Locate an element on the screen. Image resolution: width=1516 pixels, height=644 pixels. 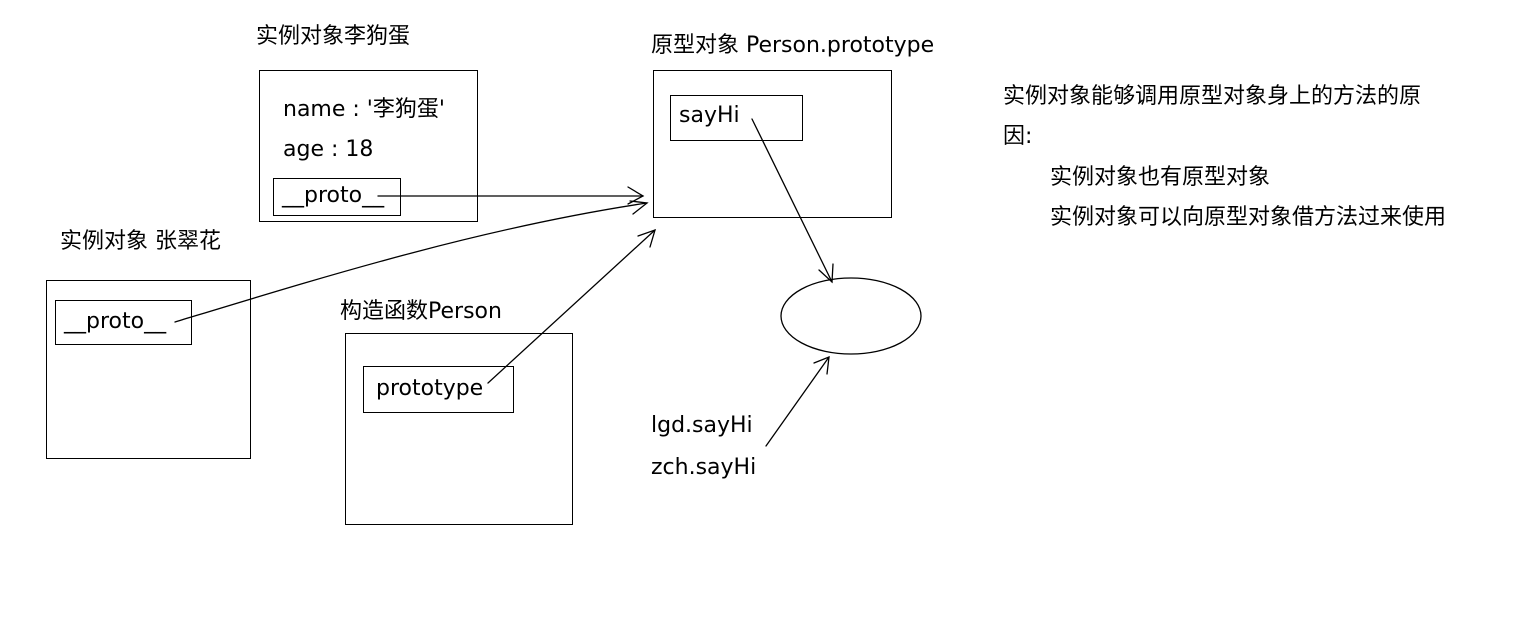
prototype-object-box is located at coordinates (772, 144).